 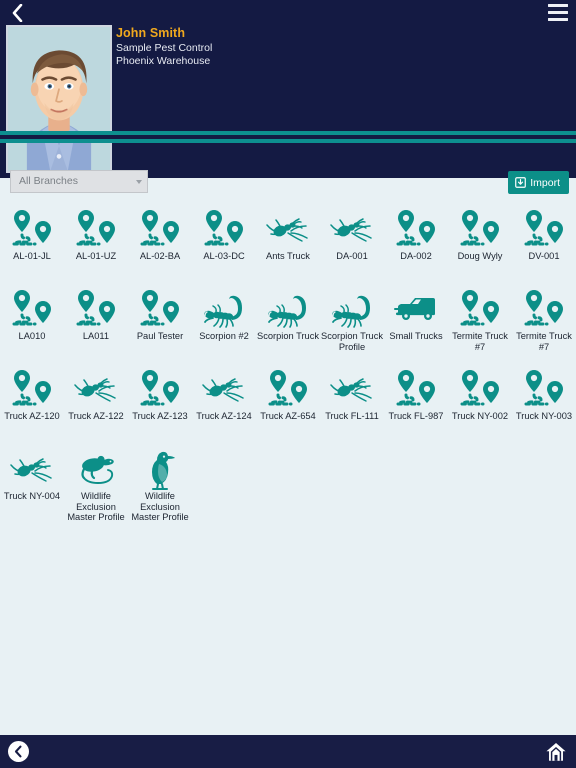 What do you see at coordinates (288, 751) in the screenshot?
I see `bottom-navigation-bar` at bounding box center [288, 751].